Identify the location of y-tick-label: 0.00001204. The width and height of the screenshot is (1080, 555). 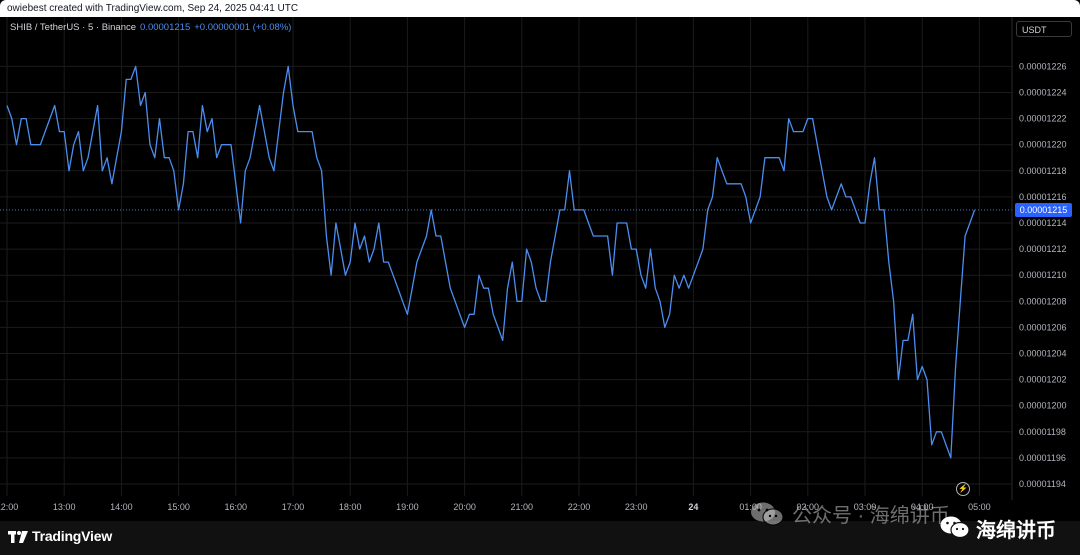
(1043, 354).